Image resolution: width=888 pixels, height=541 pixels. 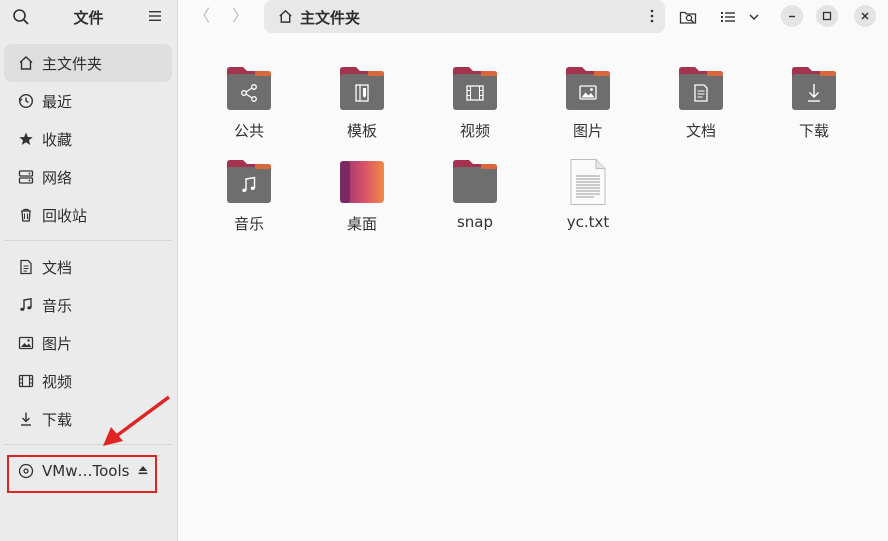 I want to click on file-name: 视频, so click(x=474, y=131).